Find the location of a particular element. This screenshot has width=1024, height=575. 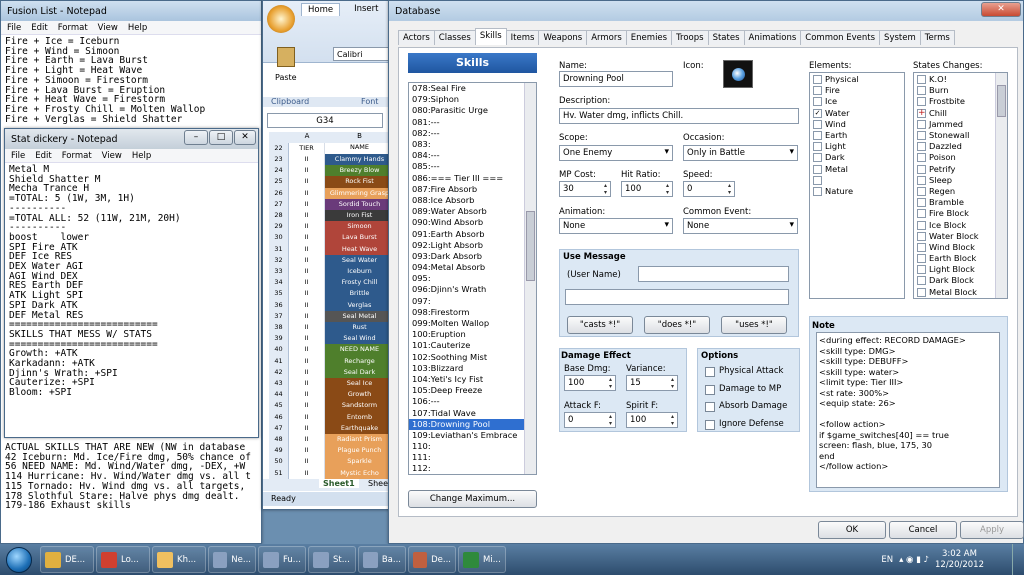

element-item: ✓ Water is located at coordinates (857, 113).